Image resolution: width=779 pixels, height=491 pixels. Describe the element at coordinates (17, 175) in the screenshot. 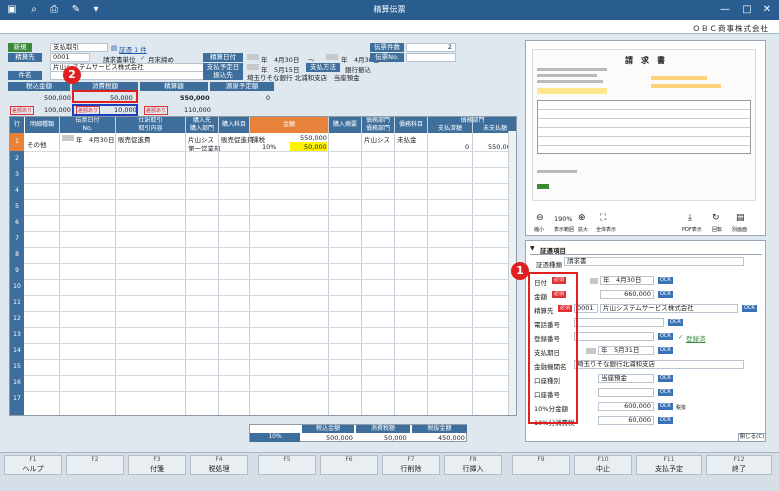

I see `row-number: 3` at that location.